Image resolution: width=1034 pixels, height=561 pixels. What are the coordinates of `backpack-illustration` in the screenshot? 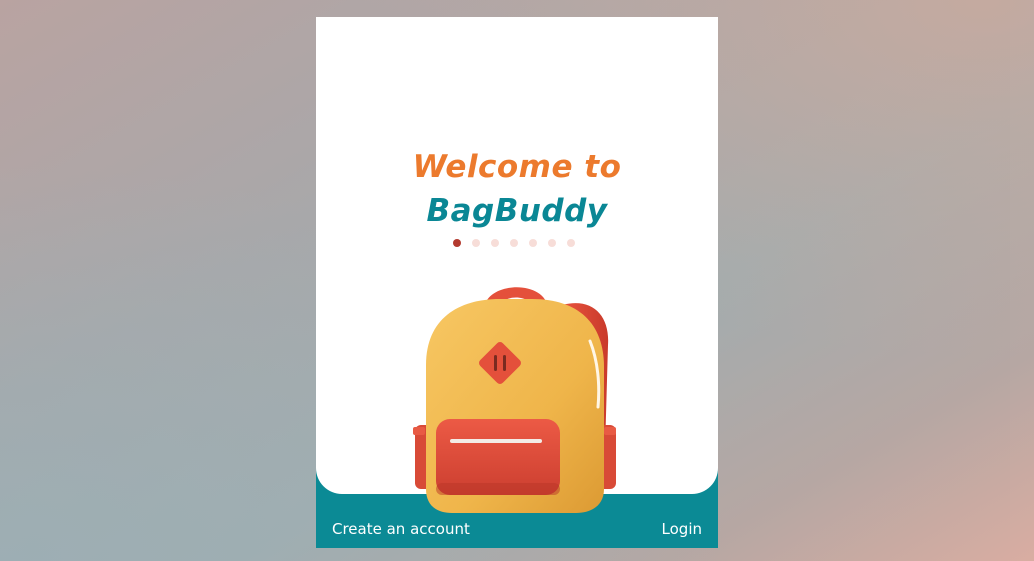 It's located at (514, 400).